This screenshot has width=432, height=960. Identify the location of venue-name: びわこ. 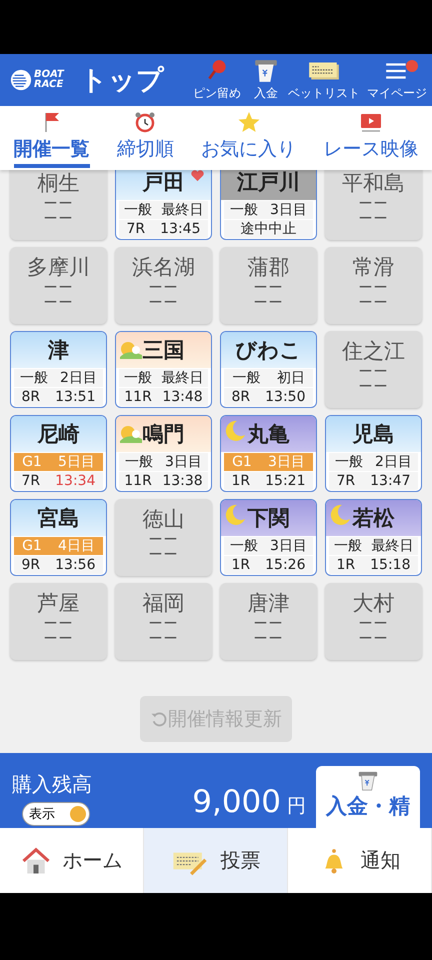
(269, 350).